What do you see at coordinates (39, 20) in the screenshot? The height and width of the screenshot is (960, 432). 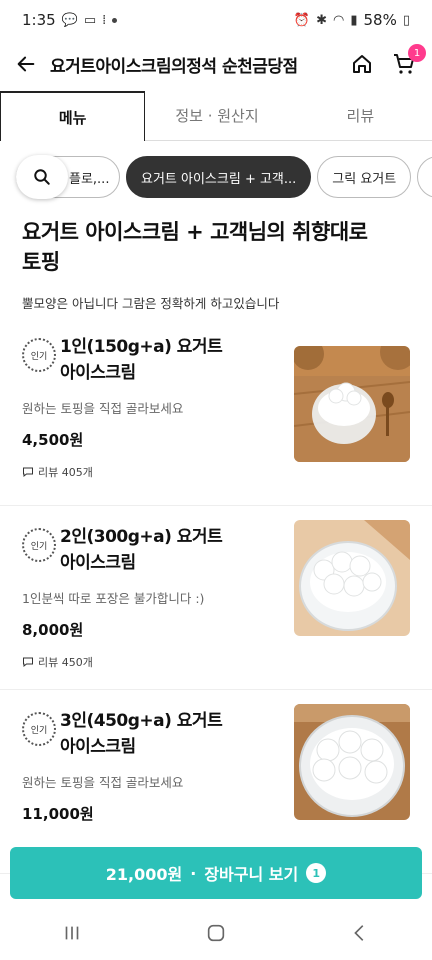 I see `status-time: 1:35` at bounding box center [39, 20].